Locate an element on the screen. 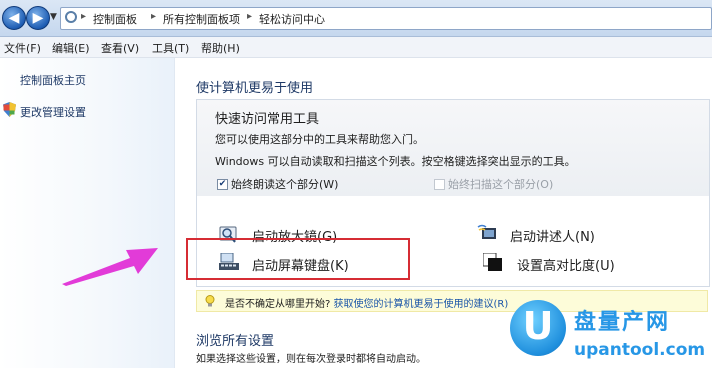 The width and height of the screenshot is (712, 368). menu-view: 查看(V) is located at coordinates (120, 48).